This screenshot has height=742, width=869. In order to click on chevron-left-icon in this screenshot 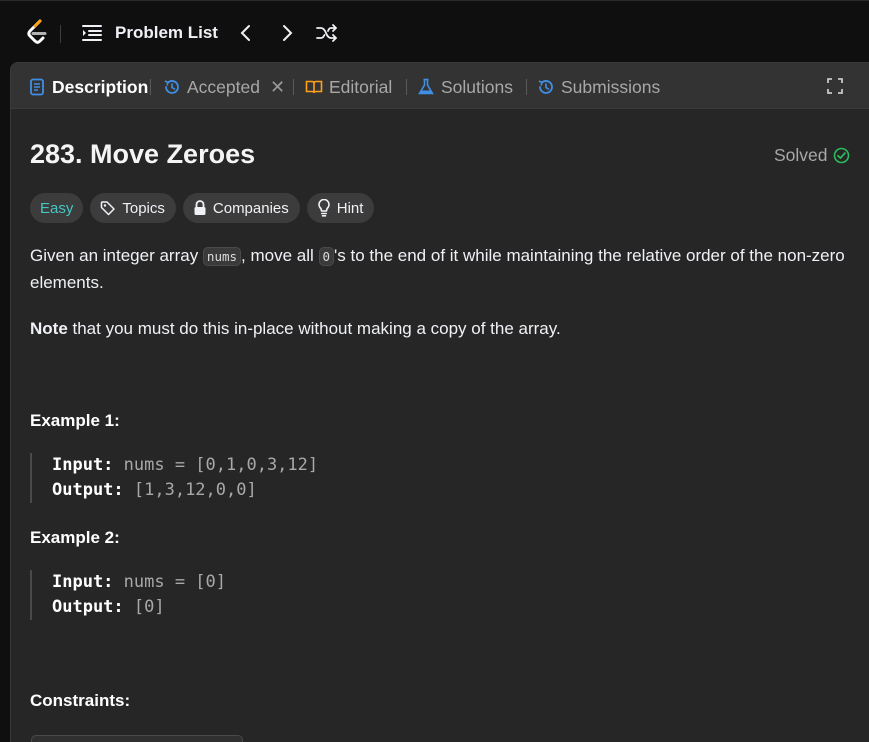, I will do `click(246, 33)`.